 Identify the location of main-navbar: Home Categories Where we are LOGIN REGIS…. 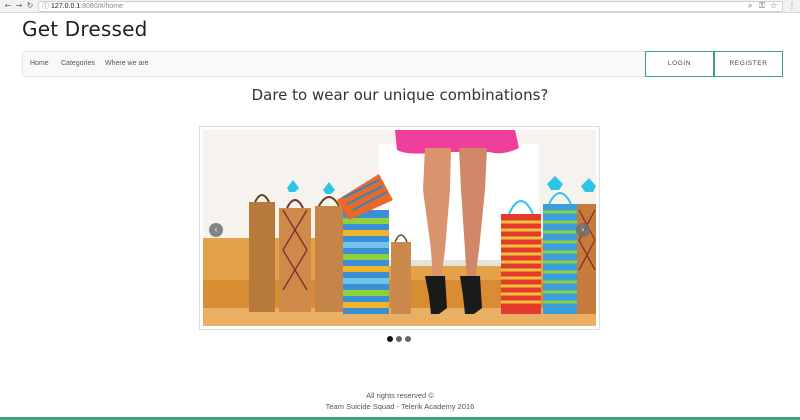
(402, 64).